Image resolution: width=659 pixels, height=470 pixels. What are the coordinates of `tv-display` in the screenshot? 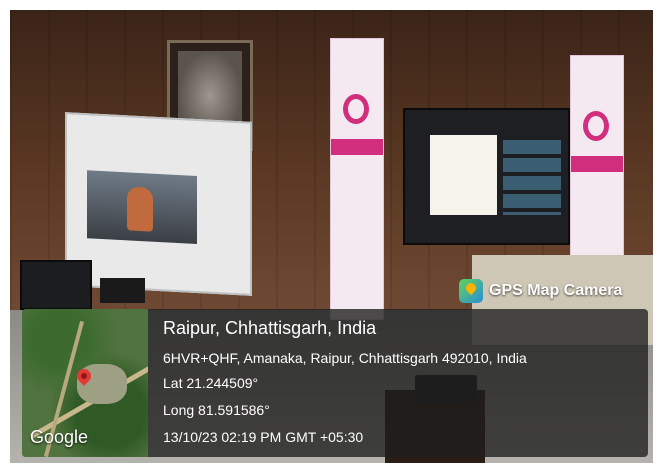 It's located at (486, 176).